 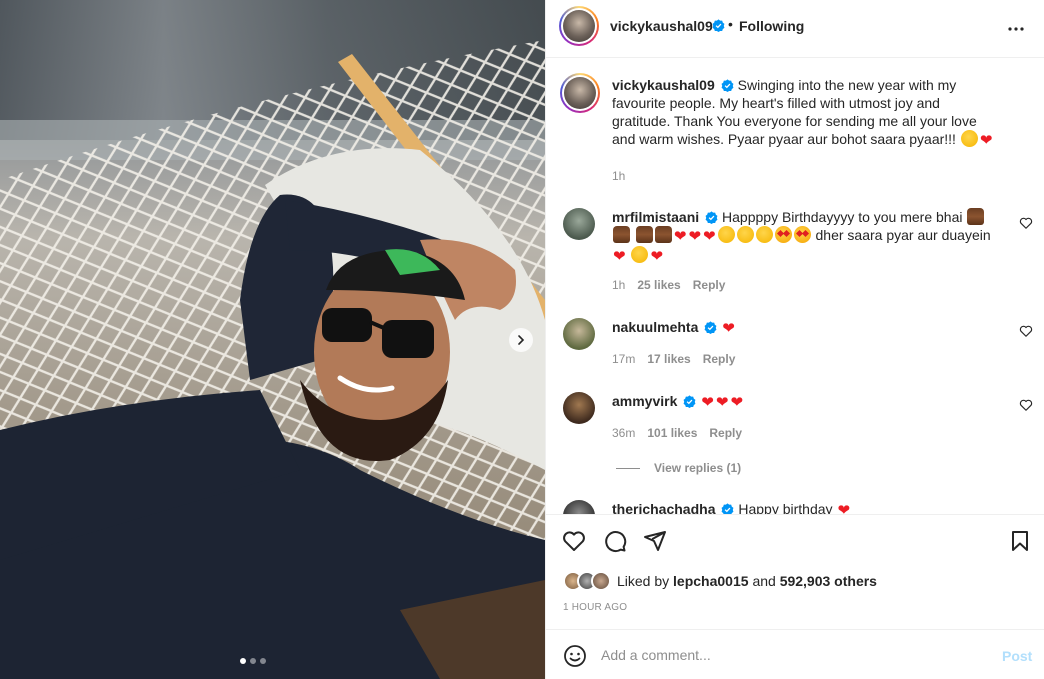 What do you see at coordinates (663, 85) in the screenshot?
I see `caption-username: vickykaushal09` at bounding box center [663, 85].